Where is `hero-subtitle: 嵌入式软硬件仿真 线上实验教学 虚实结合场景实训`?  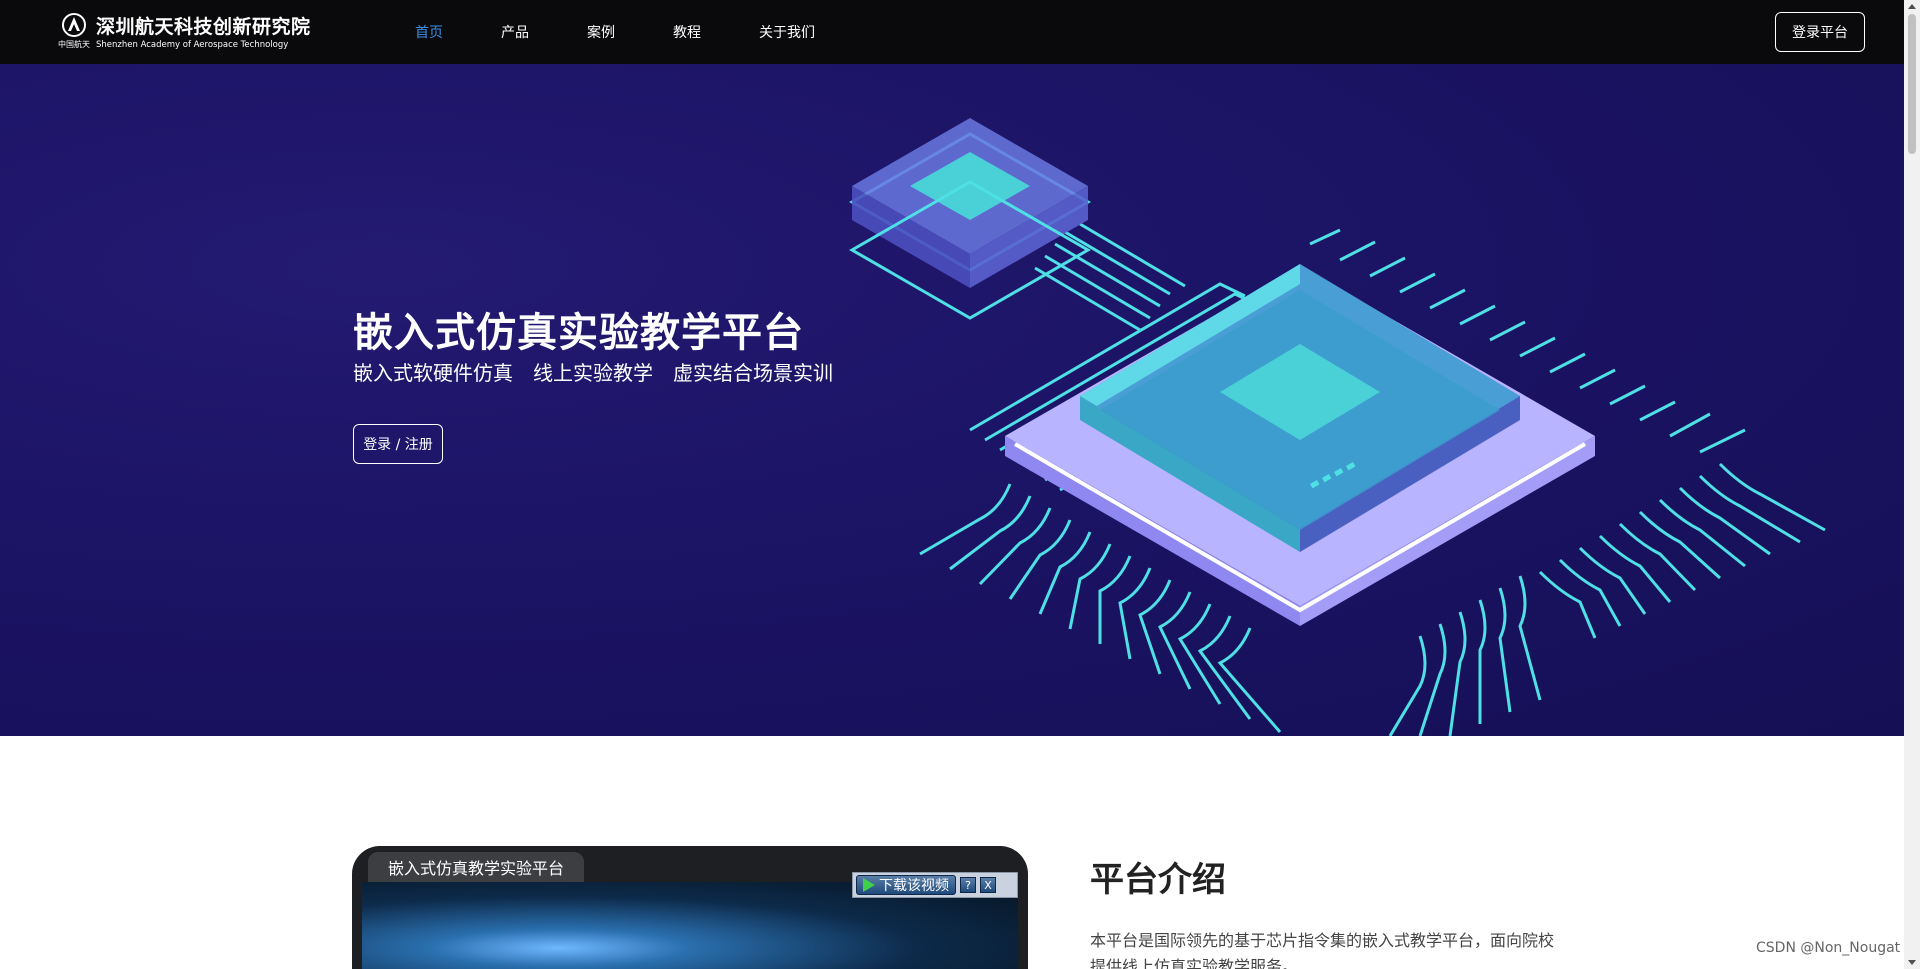 hero-subtitle: 嵌入式软硬件仿真 线上实验教学 虚实结合场景实训 is located at coordinates (593, 373).